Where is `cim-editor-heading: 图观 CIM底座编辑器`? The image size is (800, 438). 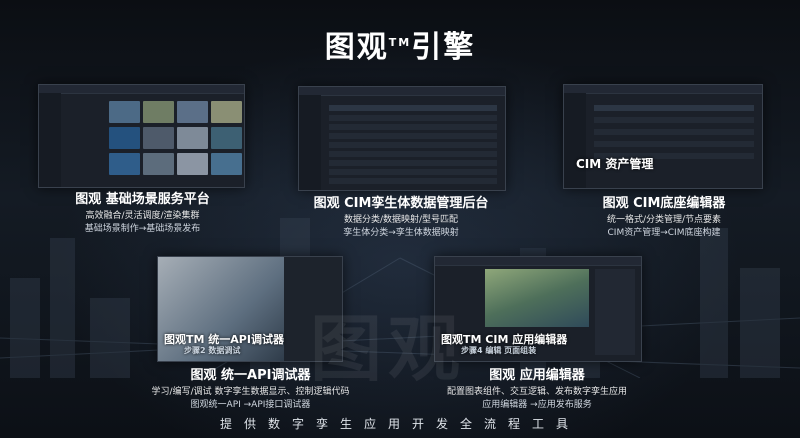 cim-editor-heading: 图观 CIM底座编辑器 is located at coordinates (664, 203).